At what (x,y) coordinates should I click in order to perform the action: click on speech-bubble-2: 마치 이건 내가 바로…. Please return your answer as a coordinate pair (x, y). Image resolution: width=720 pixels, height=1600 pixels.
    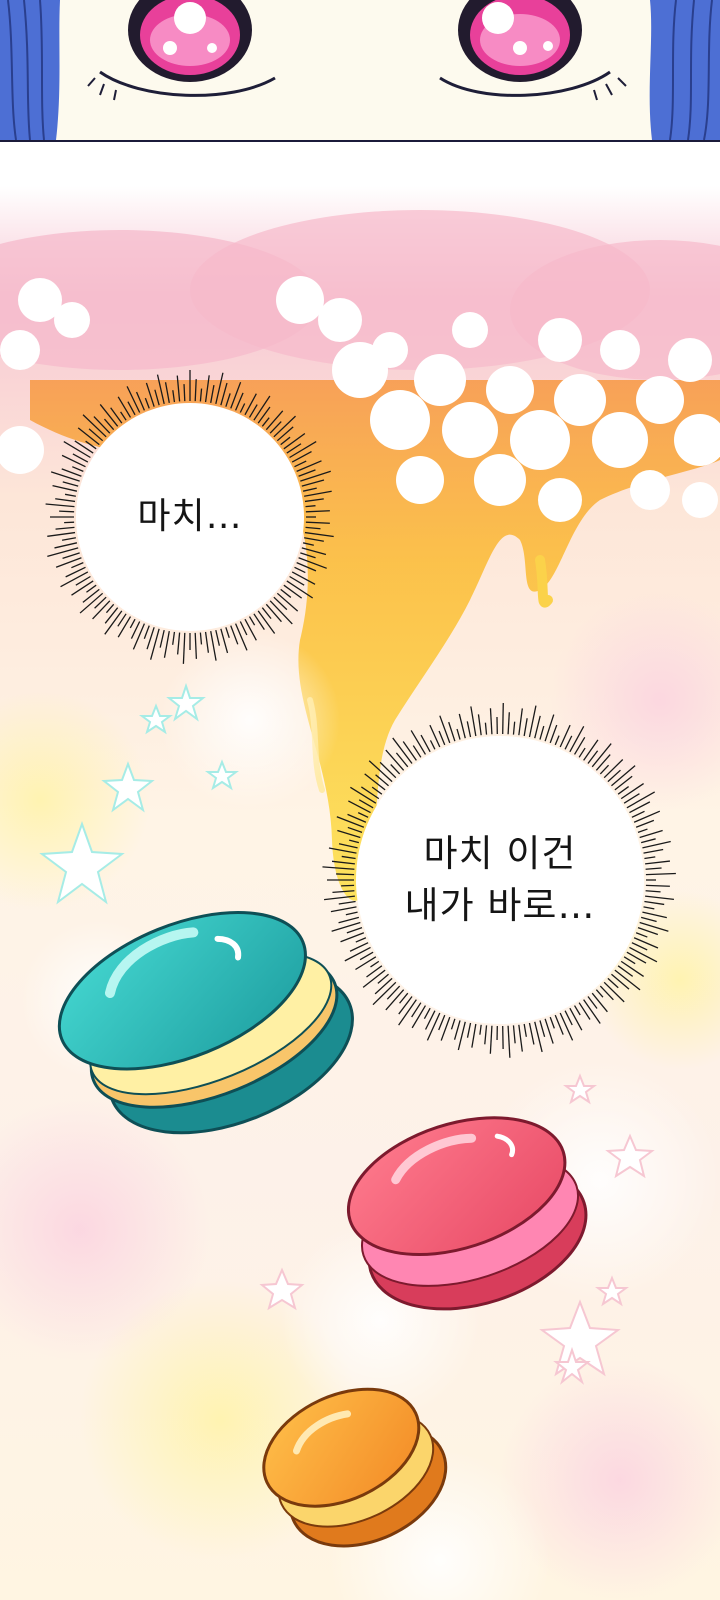
    Looking at the image, I should click on (500, 880).